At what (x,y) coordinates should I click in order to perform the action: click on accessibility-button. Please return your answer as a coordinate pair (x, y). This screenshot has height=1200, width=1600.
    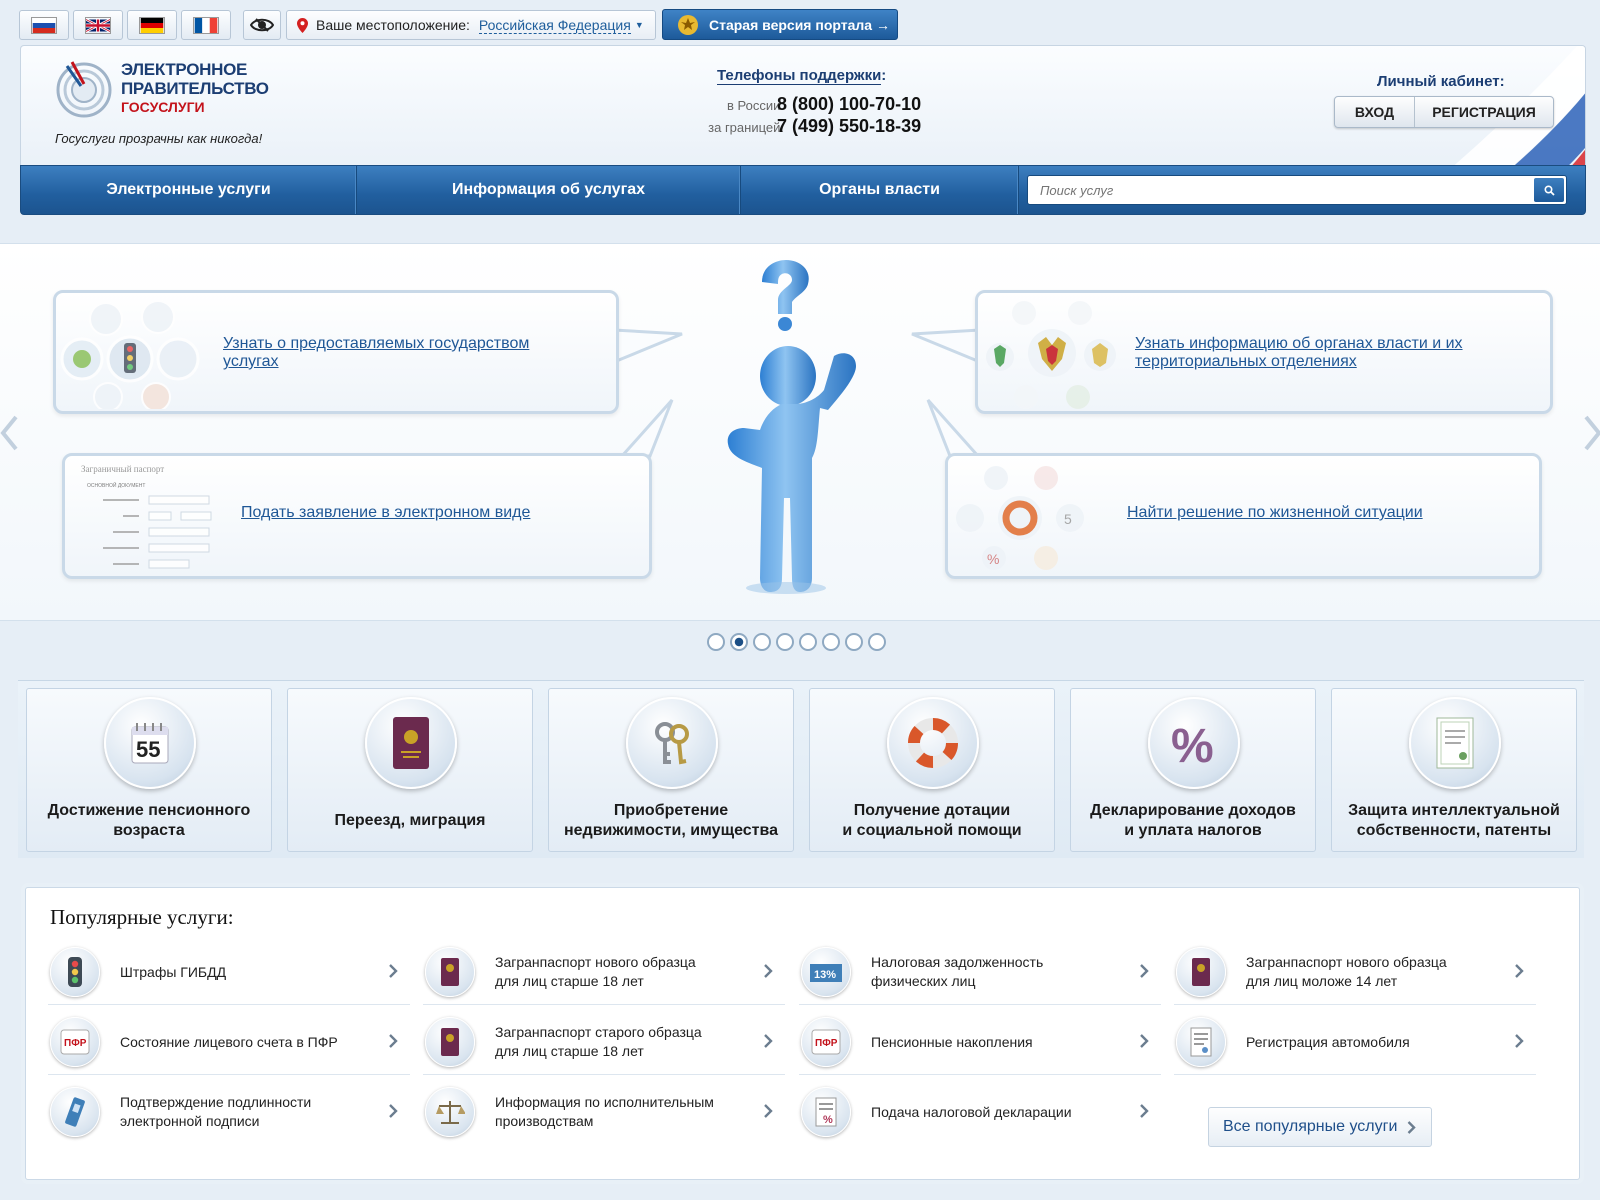
    Looking at the image, I should click on (262, 25).